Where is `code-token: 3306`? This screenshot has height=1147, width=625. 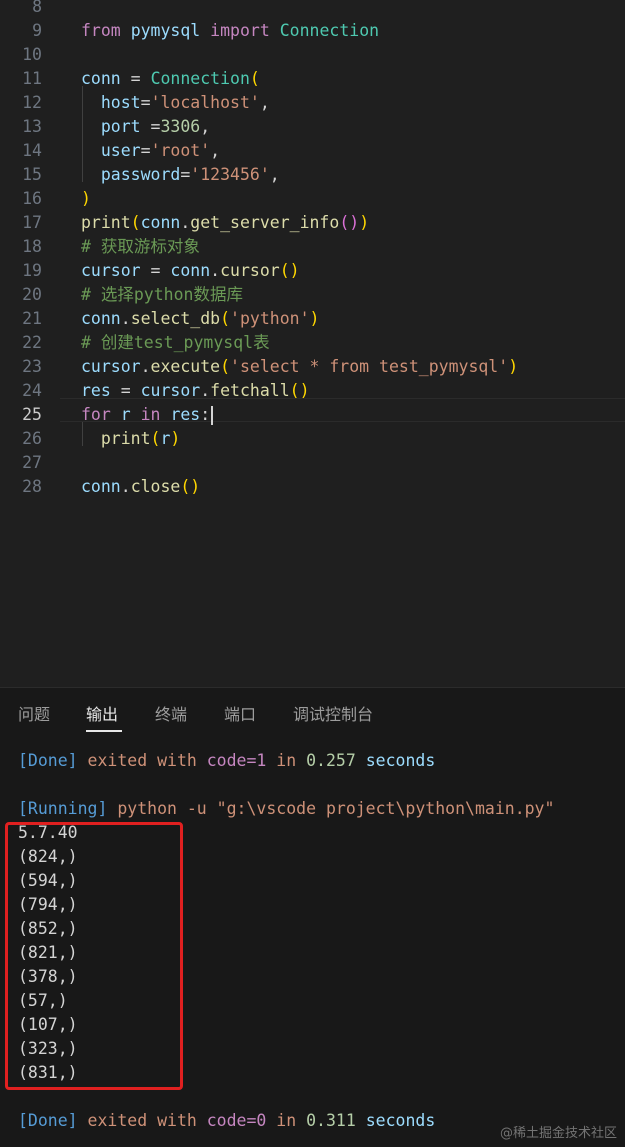 code-token: 3306 is located at coordinates (180, 126).